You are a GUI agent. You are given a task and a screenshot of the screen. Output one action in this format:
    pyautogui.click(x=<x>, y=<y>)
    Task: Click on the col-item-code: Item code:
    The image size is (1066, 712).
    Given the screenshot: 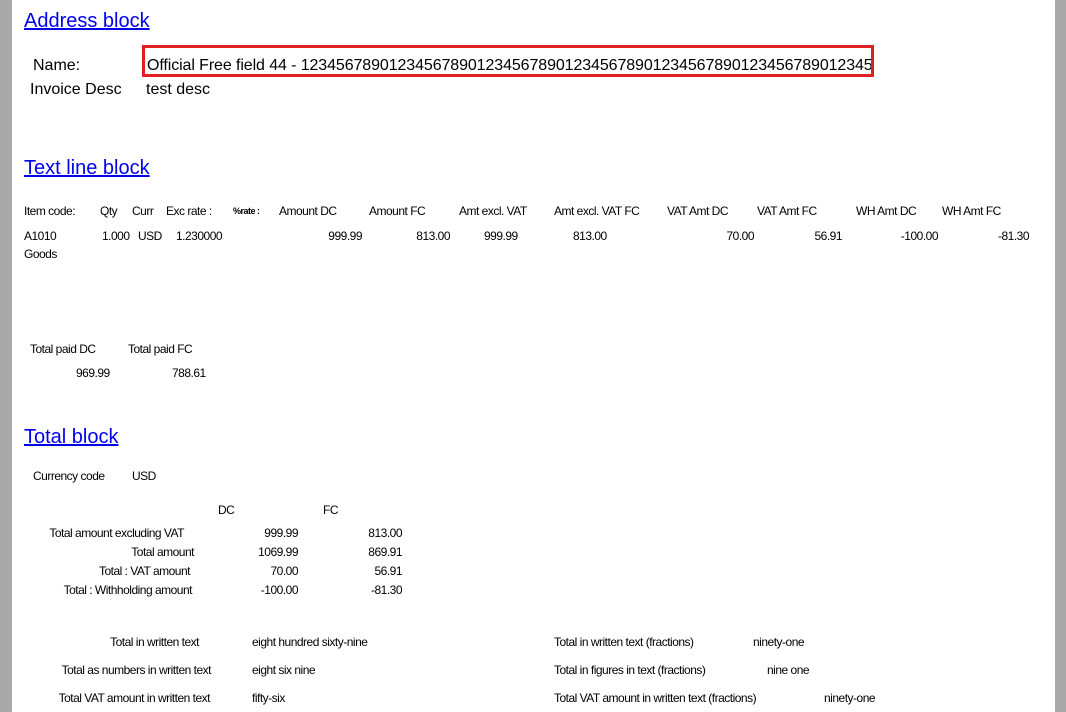 What is the action you would take?
    pyautogui.click(x=50, y=211)
    